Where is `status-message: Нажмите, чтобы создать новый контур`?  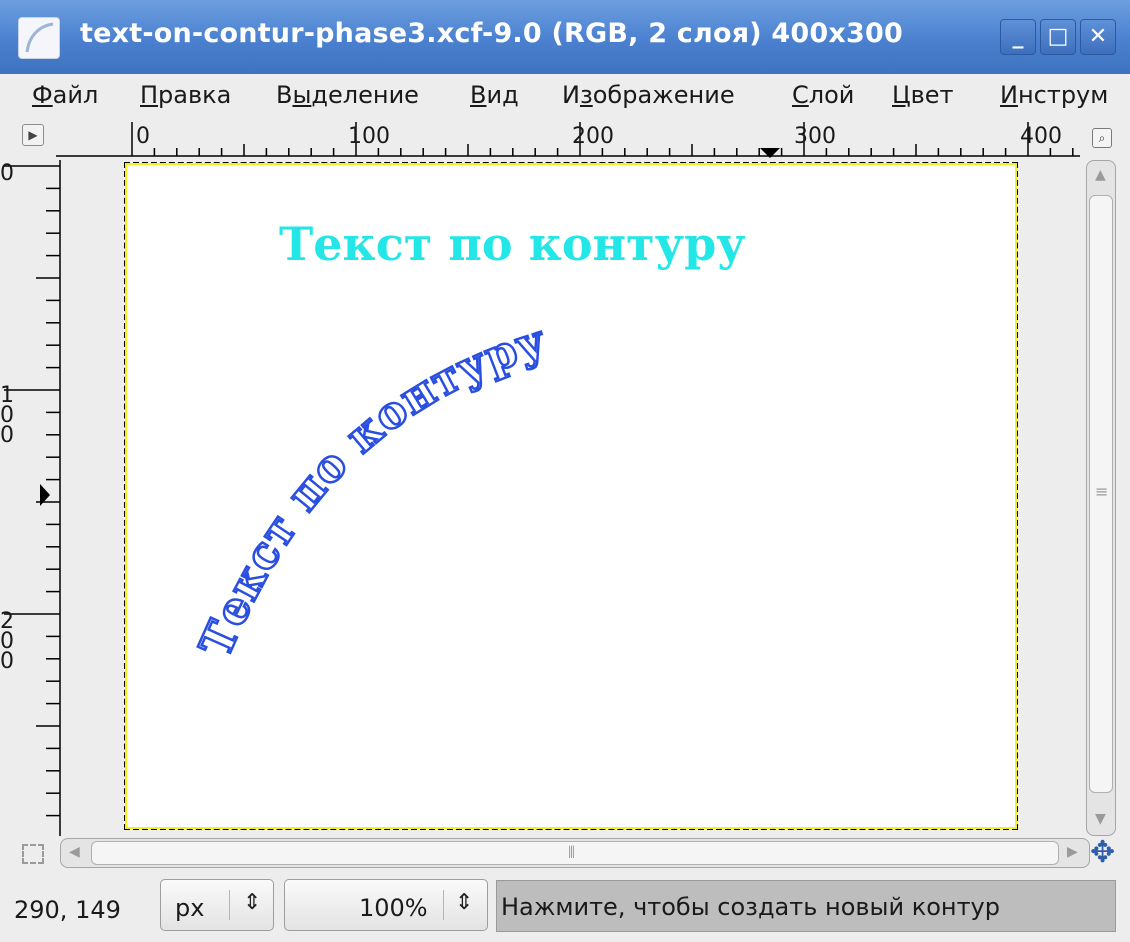 status-message: Нажмите, чтобы создать новый контур is located at coordinates (806, 906).